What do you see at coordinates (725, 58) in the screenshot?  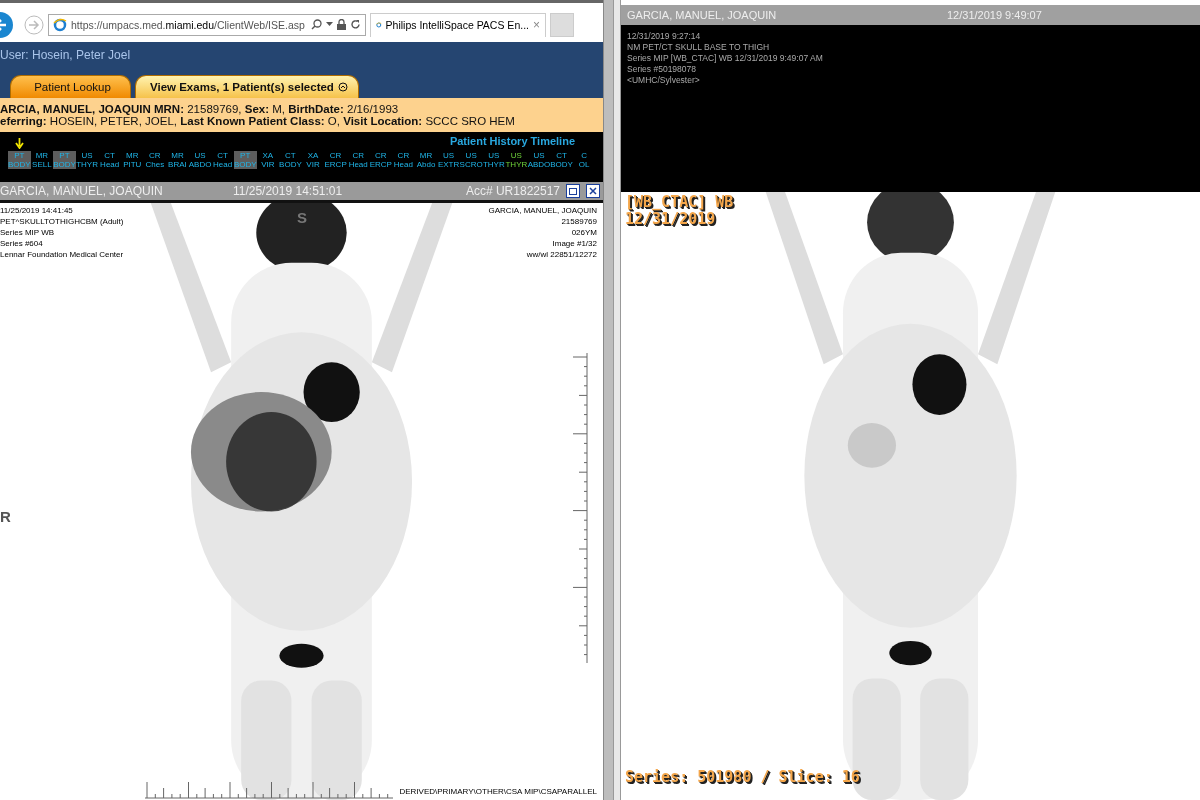 I see `info-text: Series MIP [WB_CTAC] WB 12/31/2019 9:49:07 AM` at bounding box center [725, 58].